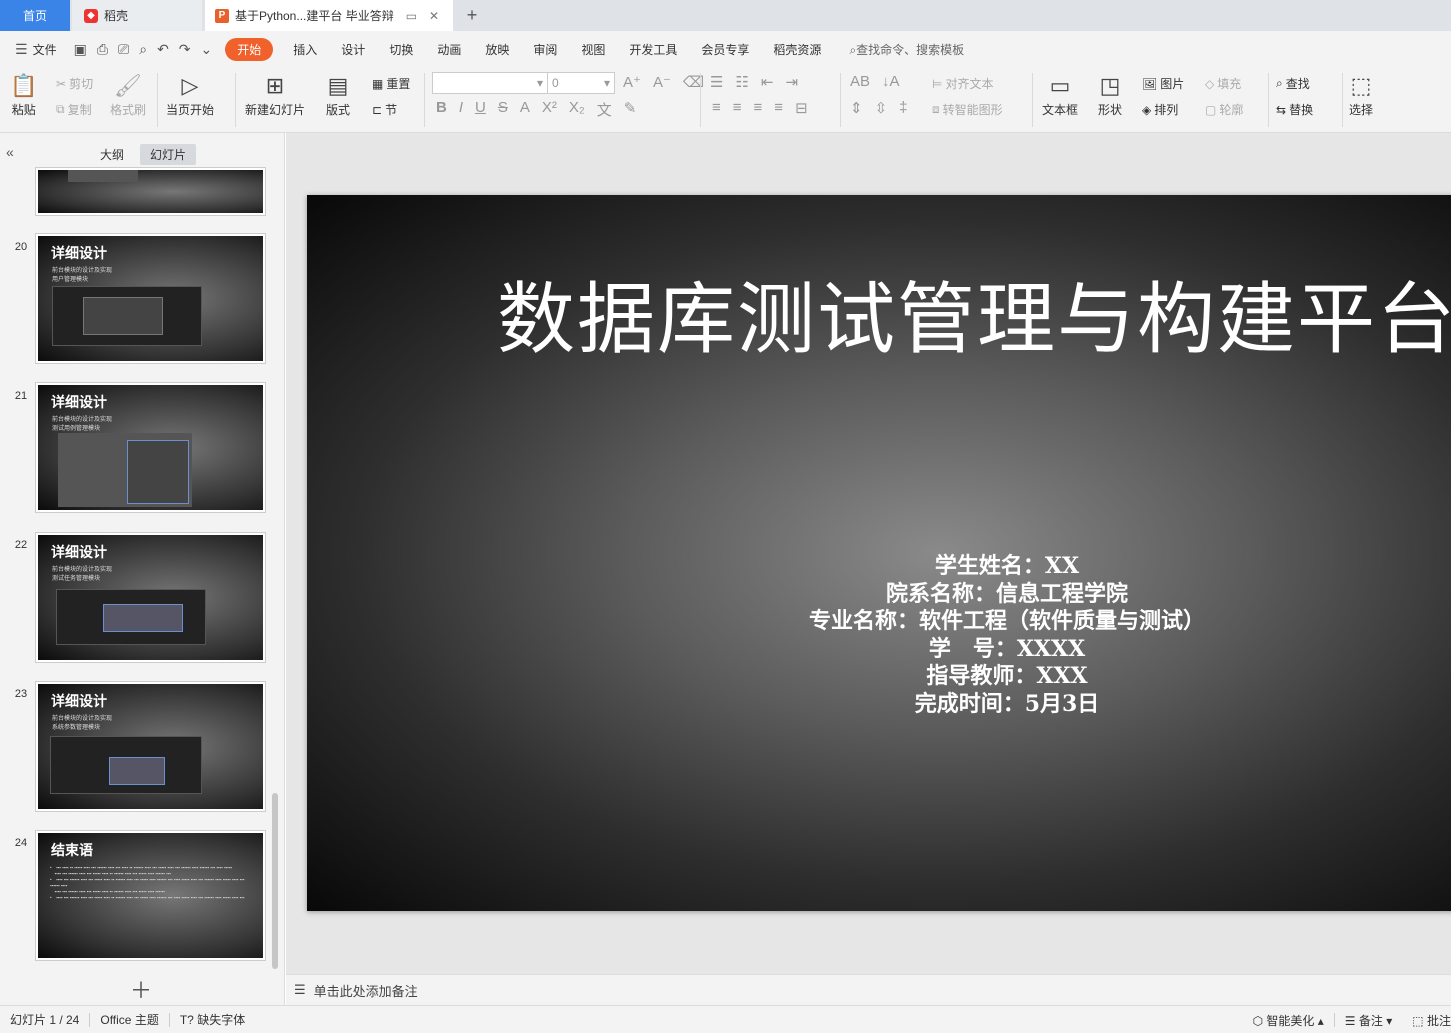  What do you see at coordinates (490, 83) in the screenshot?
I see `font-family-select: ▾` at bounding box center [490, 83].